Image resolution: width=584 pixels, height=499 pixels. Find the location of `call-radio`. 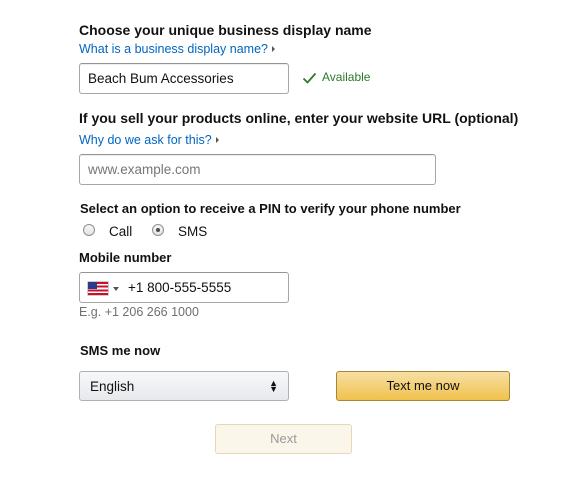

call-radio is located at coordinates (89, 230).